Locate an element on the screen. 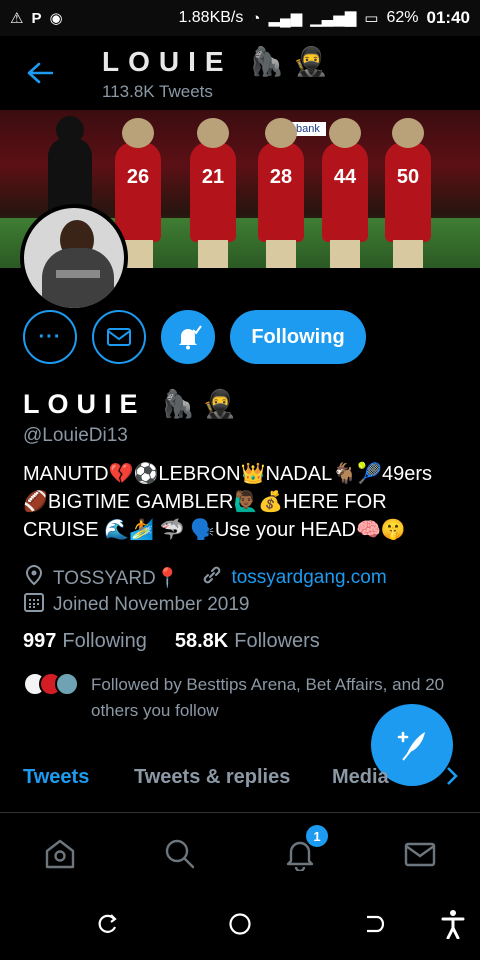 The width and height of the screenshot is (480, 960). signal-icon: ▂▄▆ is located at coordinates (285, 18).